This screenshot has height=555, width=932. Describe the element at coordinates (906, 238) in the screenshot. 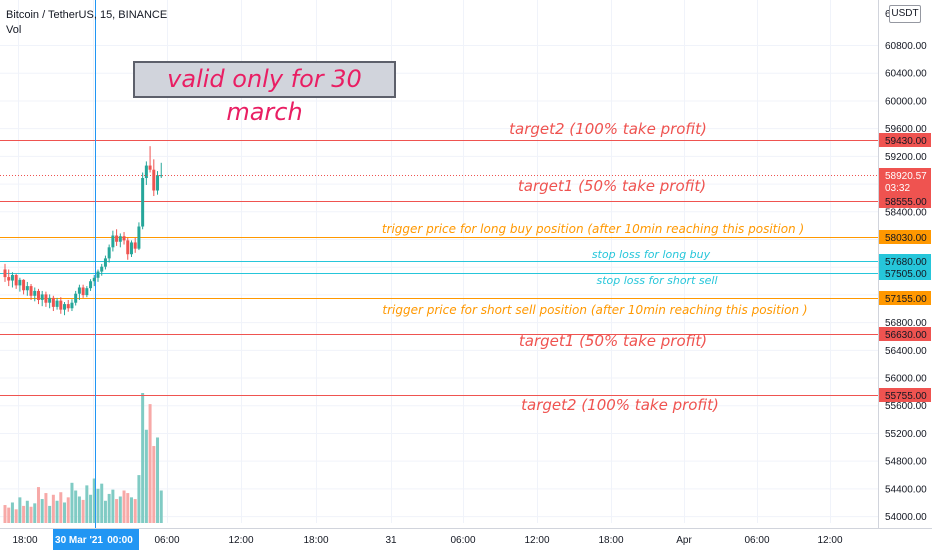

I see `price-tag-label: 58030.00` at that location.